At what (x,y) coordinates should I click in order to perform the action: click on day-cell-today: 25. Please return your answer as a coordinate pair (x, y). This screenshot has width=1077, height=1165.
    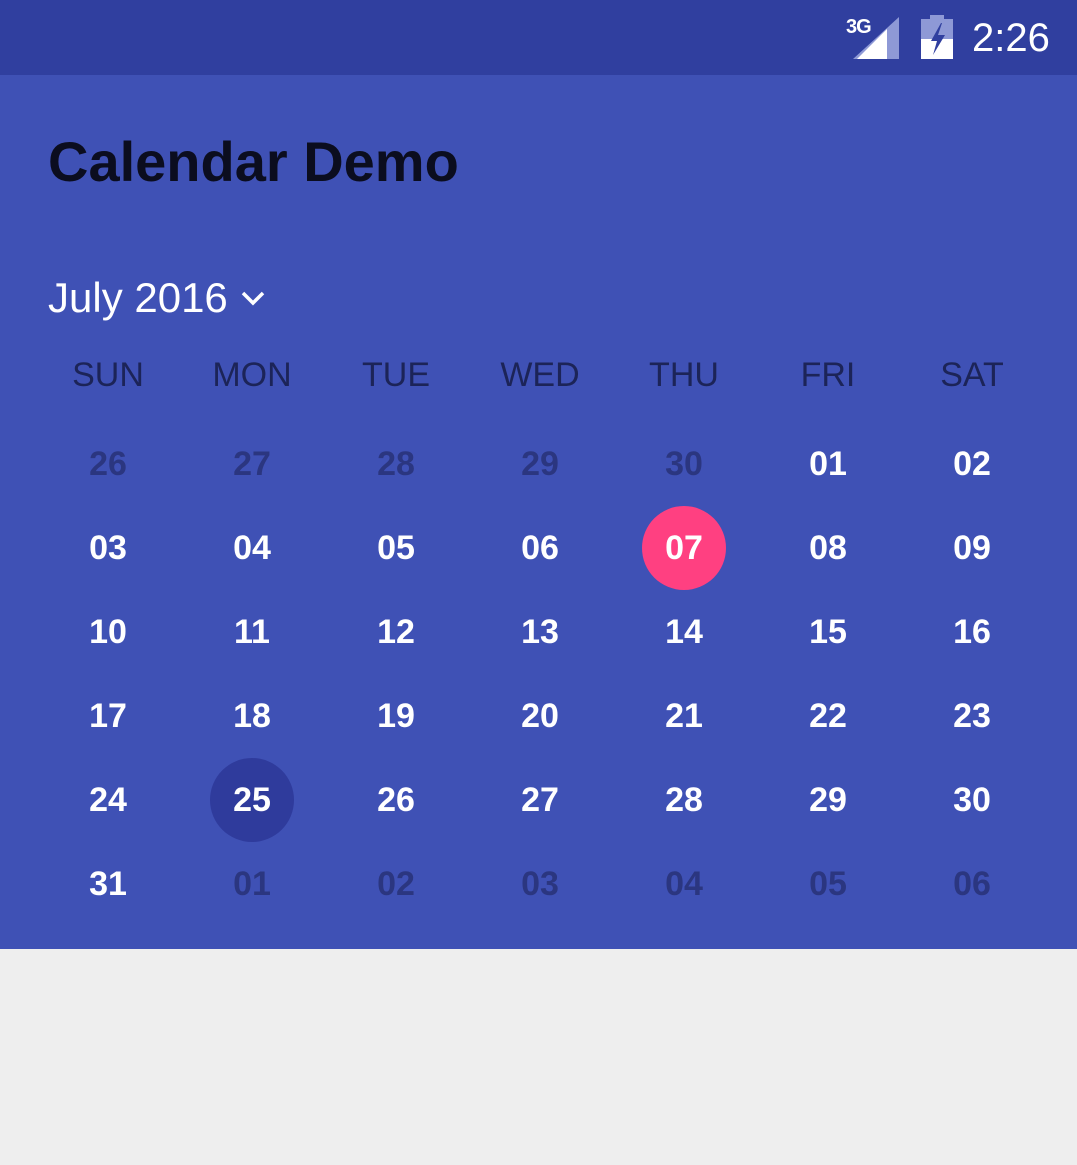
    Looking at the image, I should click on (252, 800).